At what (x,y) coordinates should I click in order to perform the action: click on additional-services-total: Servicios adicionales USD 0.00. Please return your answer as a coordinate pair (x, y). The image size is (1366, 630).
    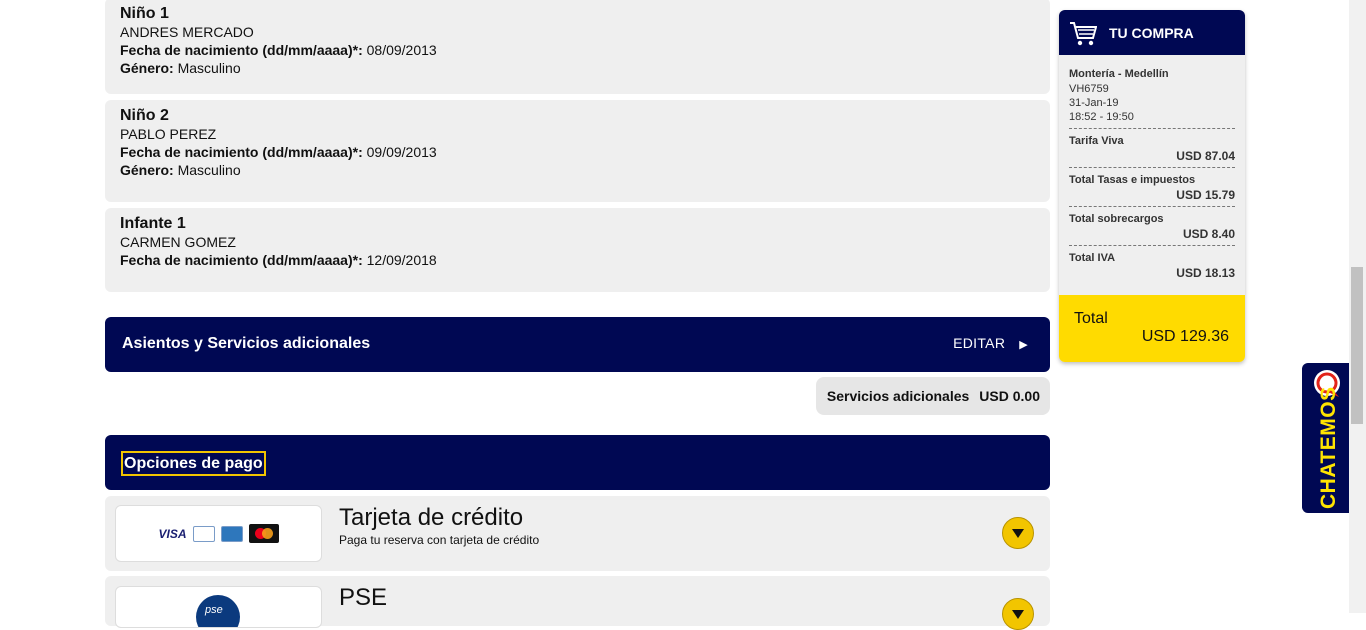
    Looking at the image, I should click on (933, 396).